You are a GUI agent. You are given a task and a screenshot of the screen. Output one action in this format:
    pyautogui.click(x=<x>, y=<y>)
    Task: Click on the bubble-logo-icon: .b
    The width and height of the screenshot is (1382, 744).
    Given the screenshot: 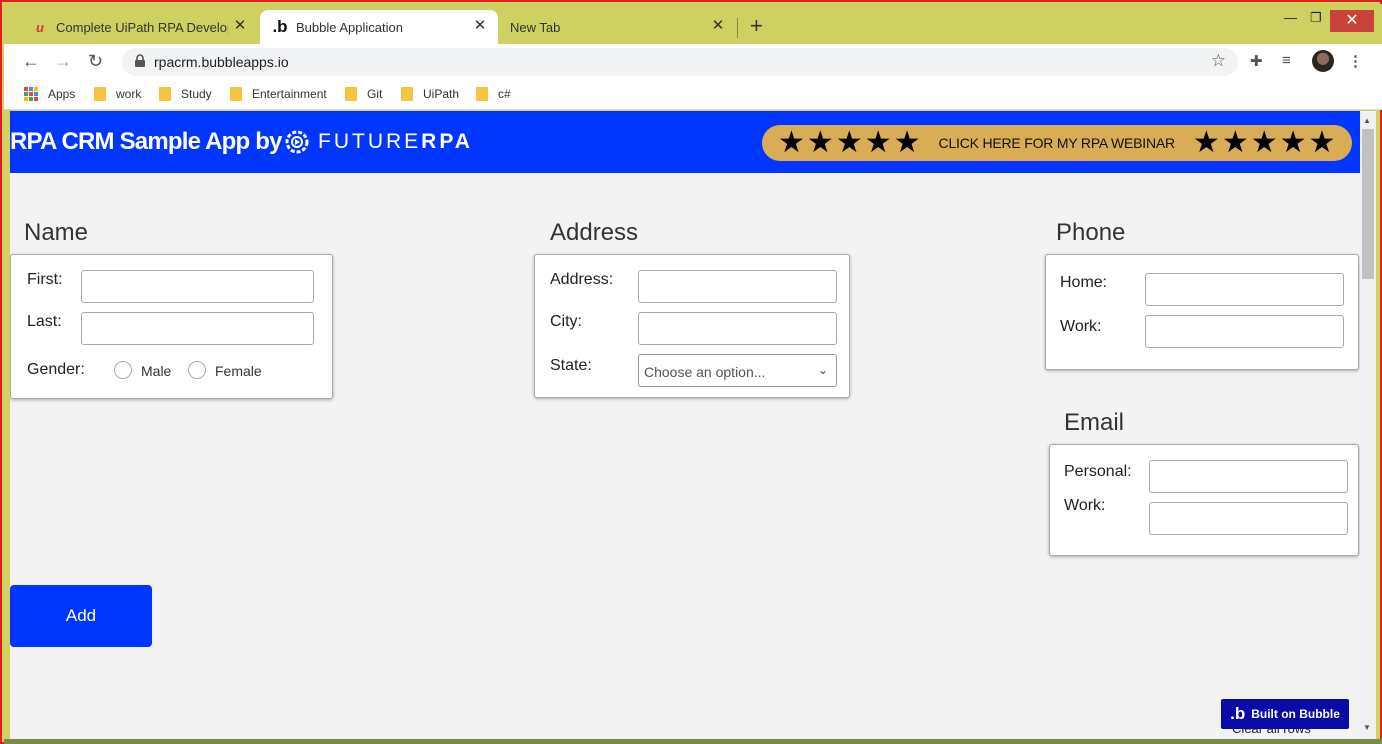 What is the action you would take?
    pyautogui.click(x=1238, y=713)
    